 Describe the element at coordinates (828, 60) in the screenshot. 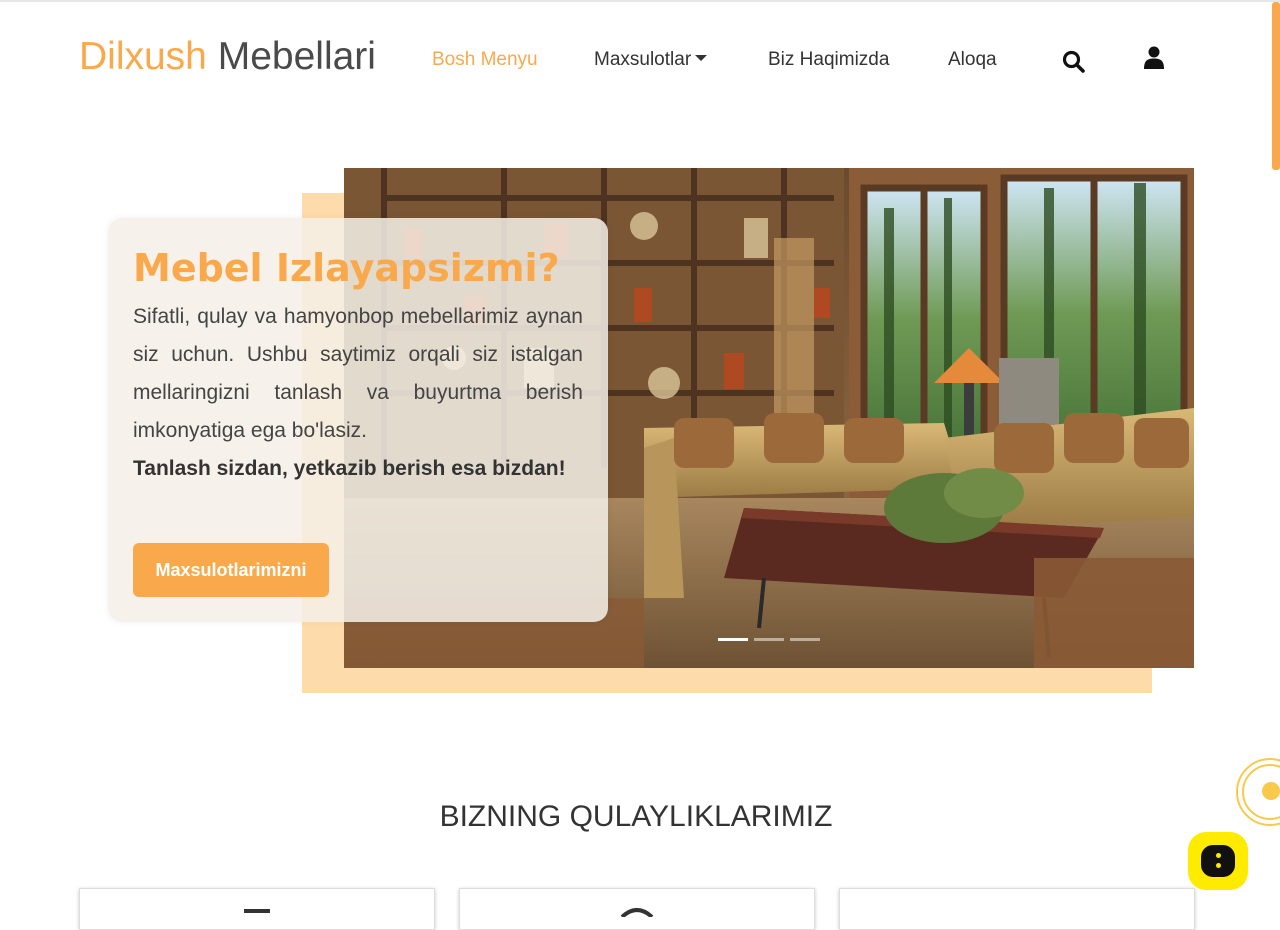

I see `nav-item-about: Biz Haqimizda` at that location.